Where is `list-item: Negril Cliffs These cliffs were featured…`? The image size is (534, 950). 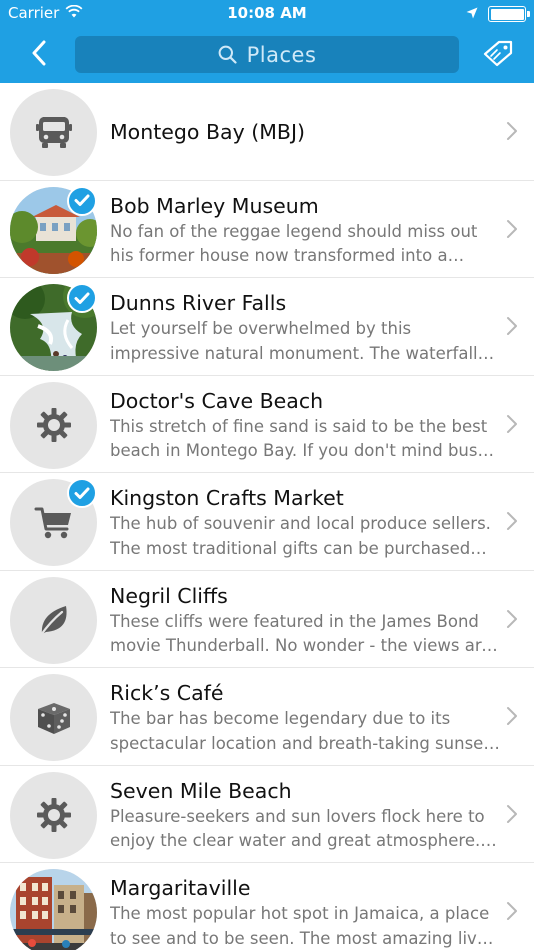
list-item: Negril Cliffs These cliffs were featured… is located at coordinates (267, 619).